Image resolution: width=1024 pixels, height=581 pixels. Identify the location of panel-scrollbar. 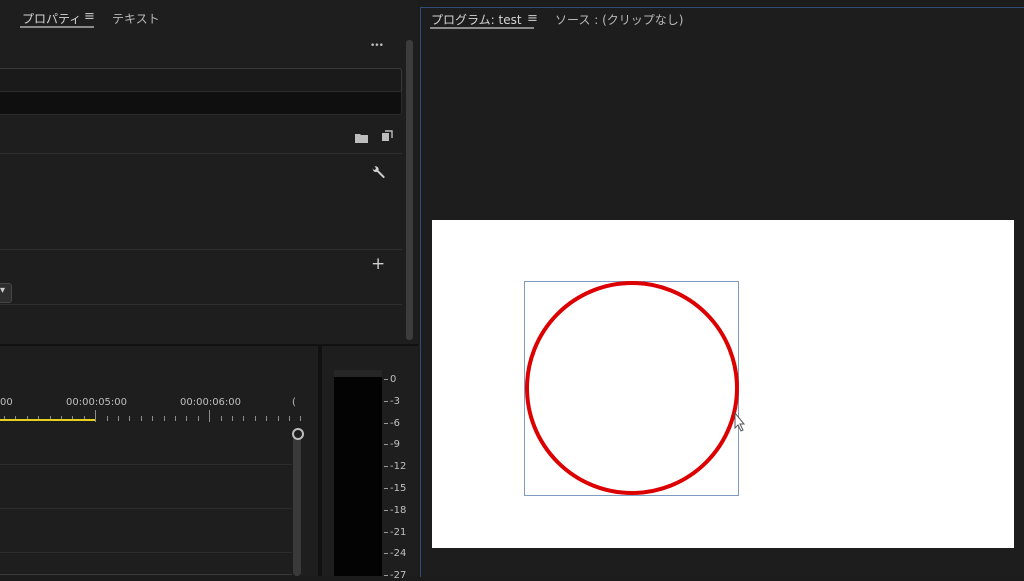
(409, 190).